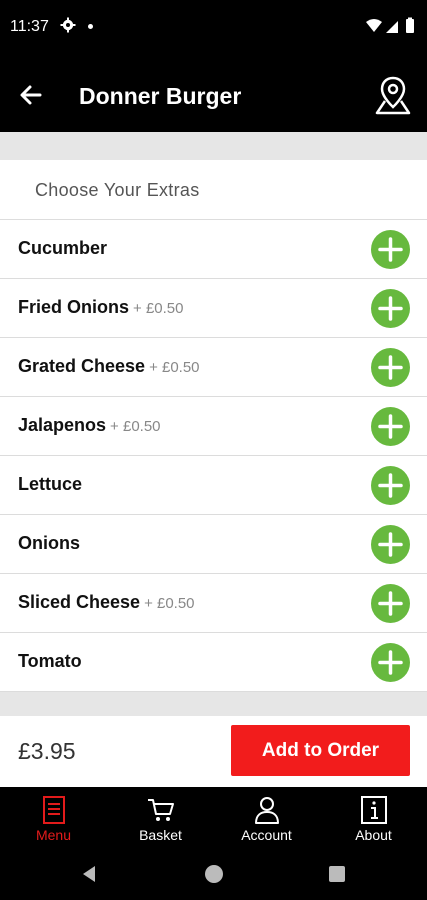 This screenshot has height=900, width=427. I want to click on battery-icon, so click(410, 26).